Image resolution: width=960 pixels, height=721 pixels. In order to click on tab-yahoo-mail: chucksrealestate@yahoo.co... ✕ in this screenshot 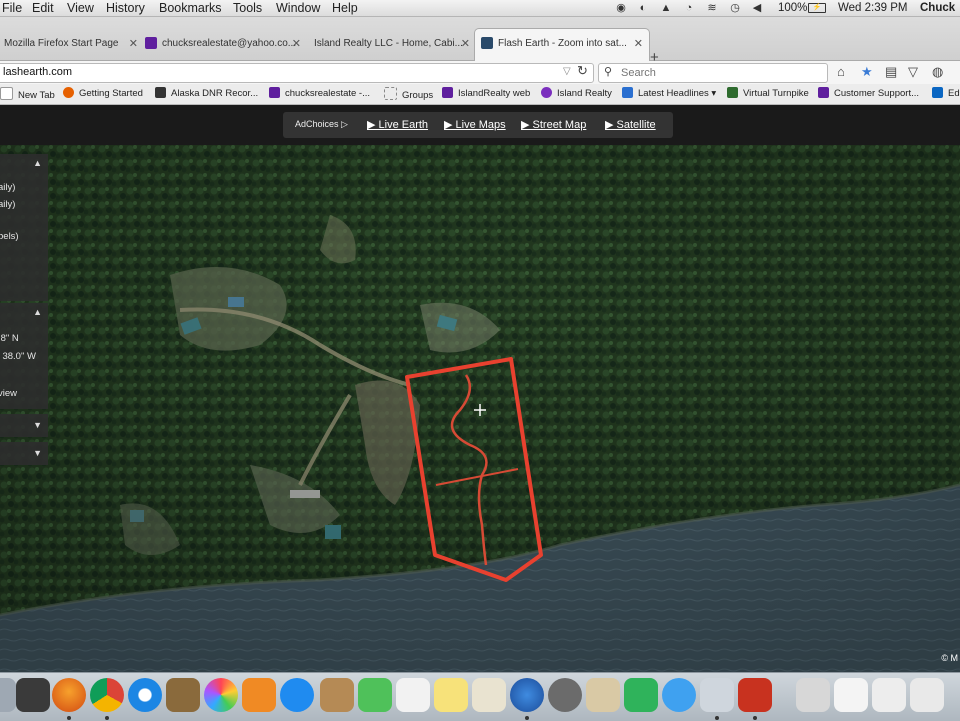, I will do `click(224, 44)`.